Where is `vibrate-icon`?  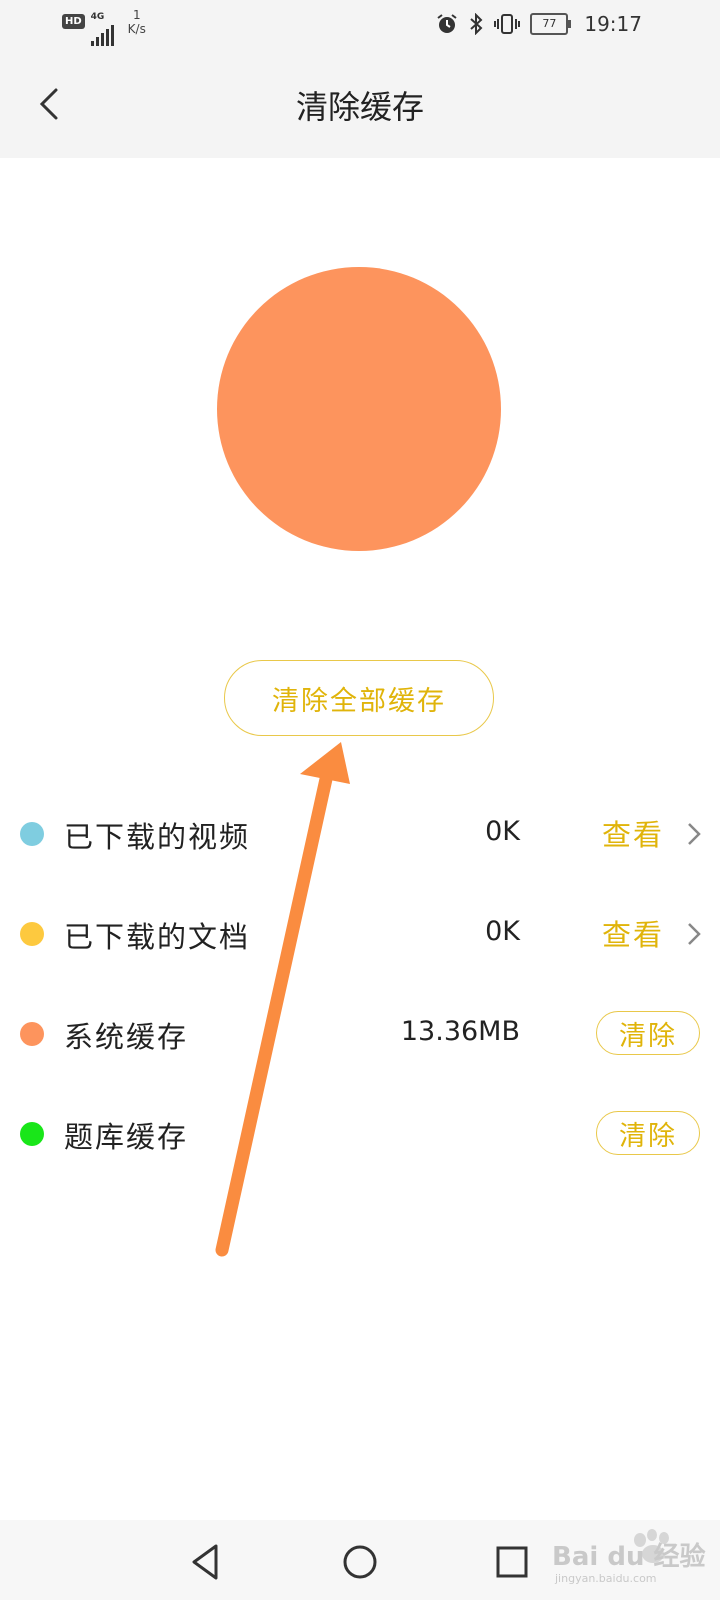 vibrate-icon is located at coordinates (507, 24).